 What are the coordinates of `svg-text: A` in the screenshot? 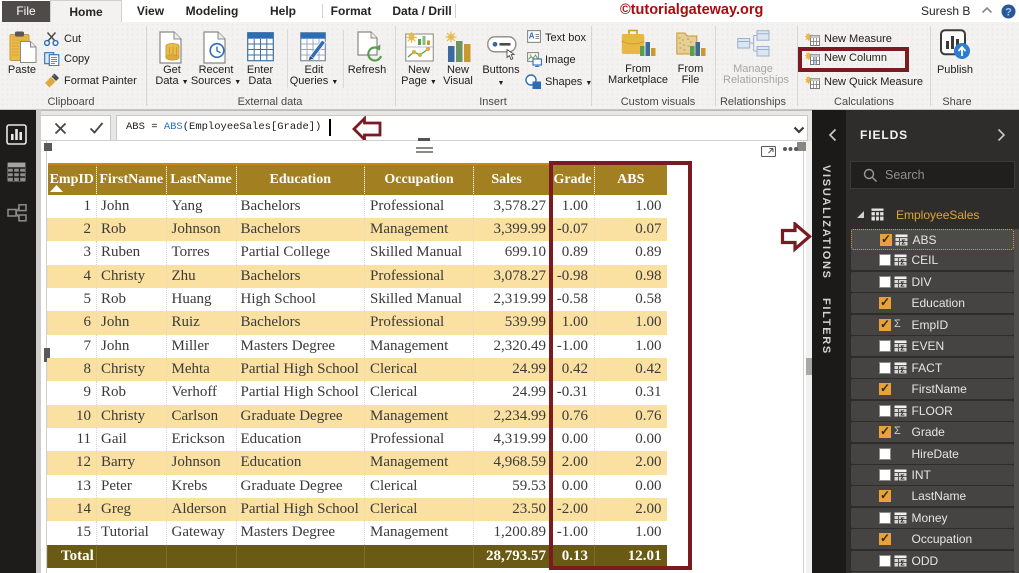 It's located at (532, 36).